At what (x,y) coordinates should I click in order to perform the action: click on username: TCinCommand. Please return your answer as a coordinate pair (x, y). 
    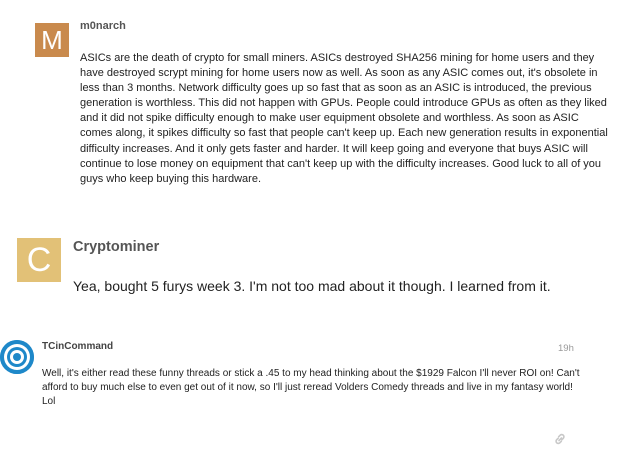
    Looking at the image, I should click on (77, 346).